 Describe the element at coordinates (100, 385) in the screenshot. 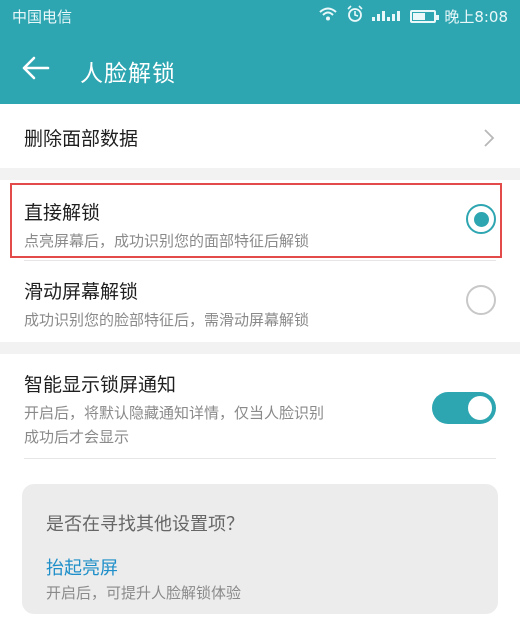

I see `smart-notify-label: 智能显示锁屏通知` at that location.